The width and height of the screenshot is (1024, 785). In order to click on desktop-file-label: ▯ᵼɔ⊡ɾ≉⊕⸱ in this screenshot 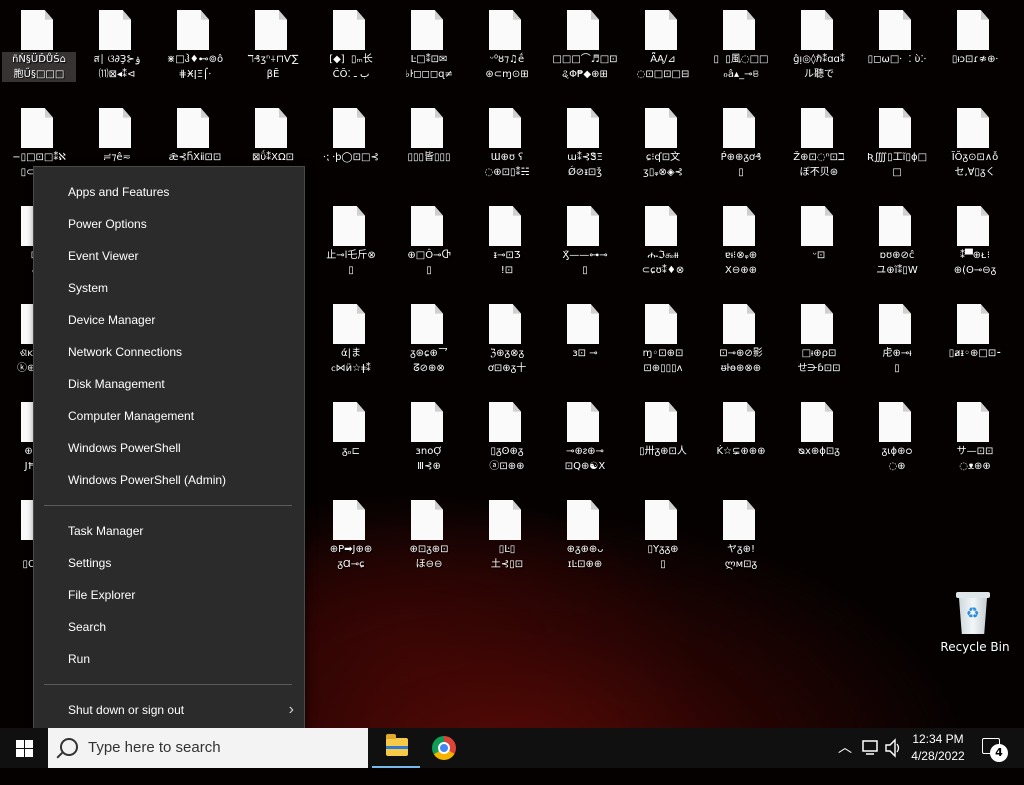, I will do `click(975, 59)`.